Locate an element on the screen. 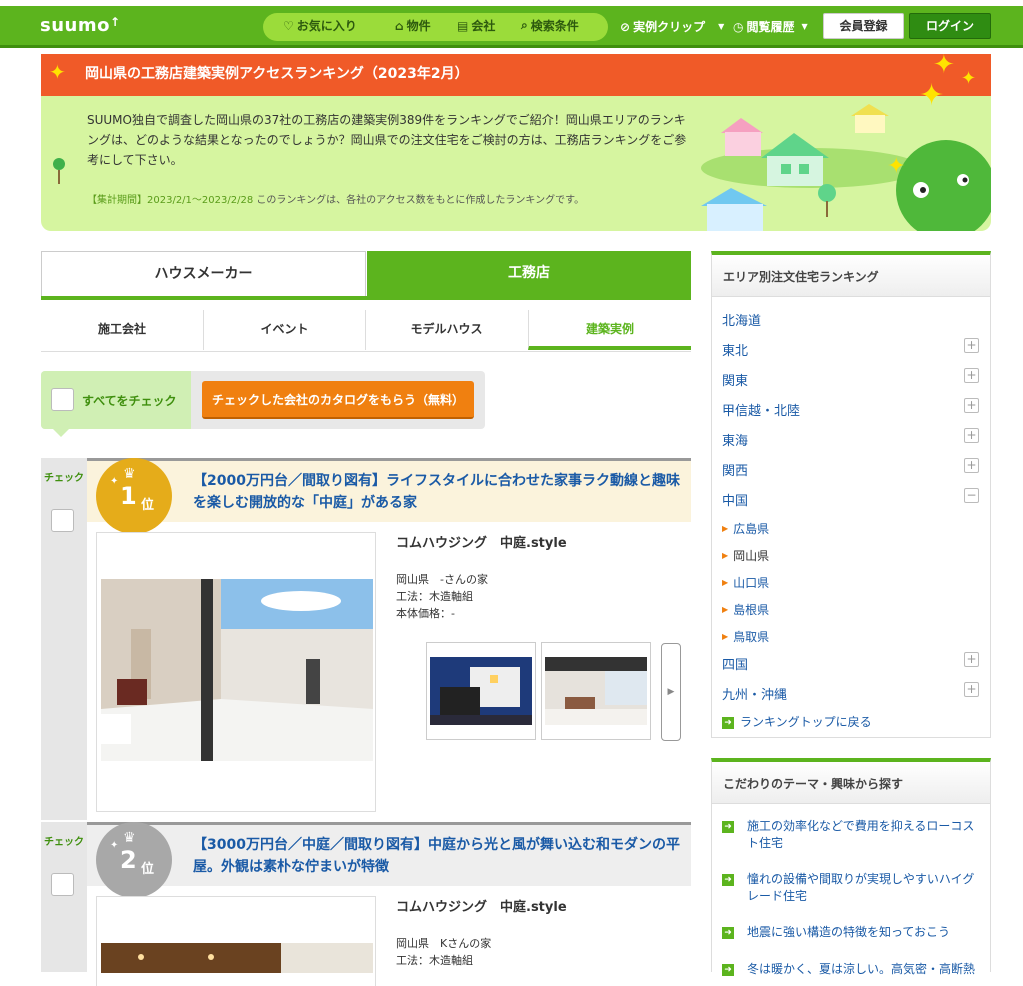  theme-item: ➜ 憧れの設備や間取りが実現しやすいハイグレード住宅 is located at coordinates (852, 888).